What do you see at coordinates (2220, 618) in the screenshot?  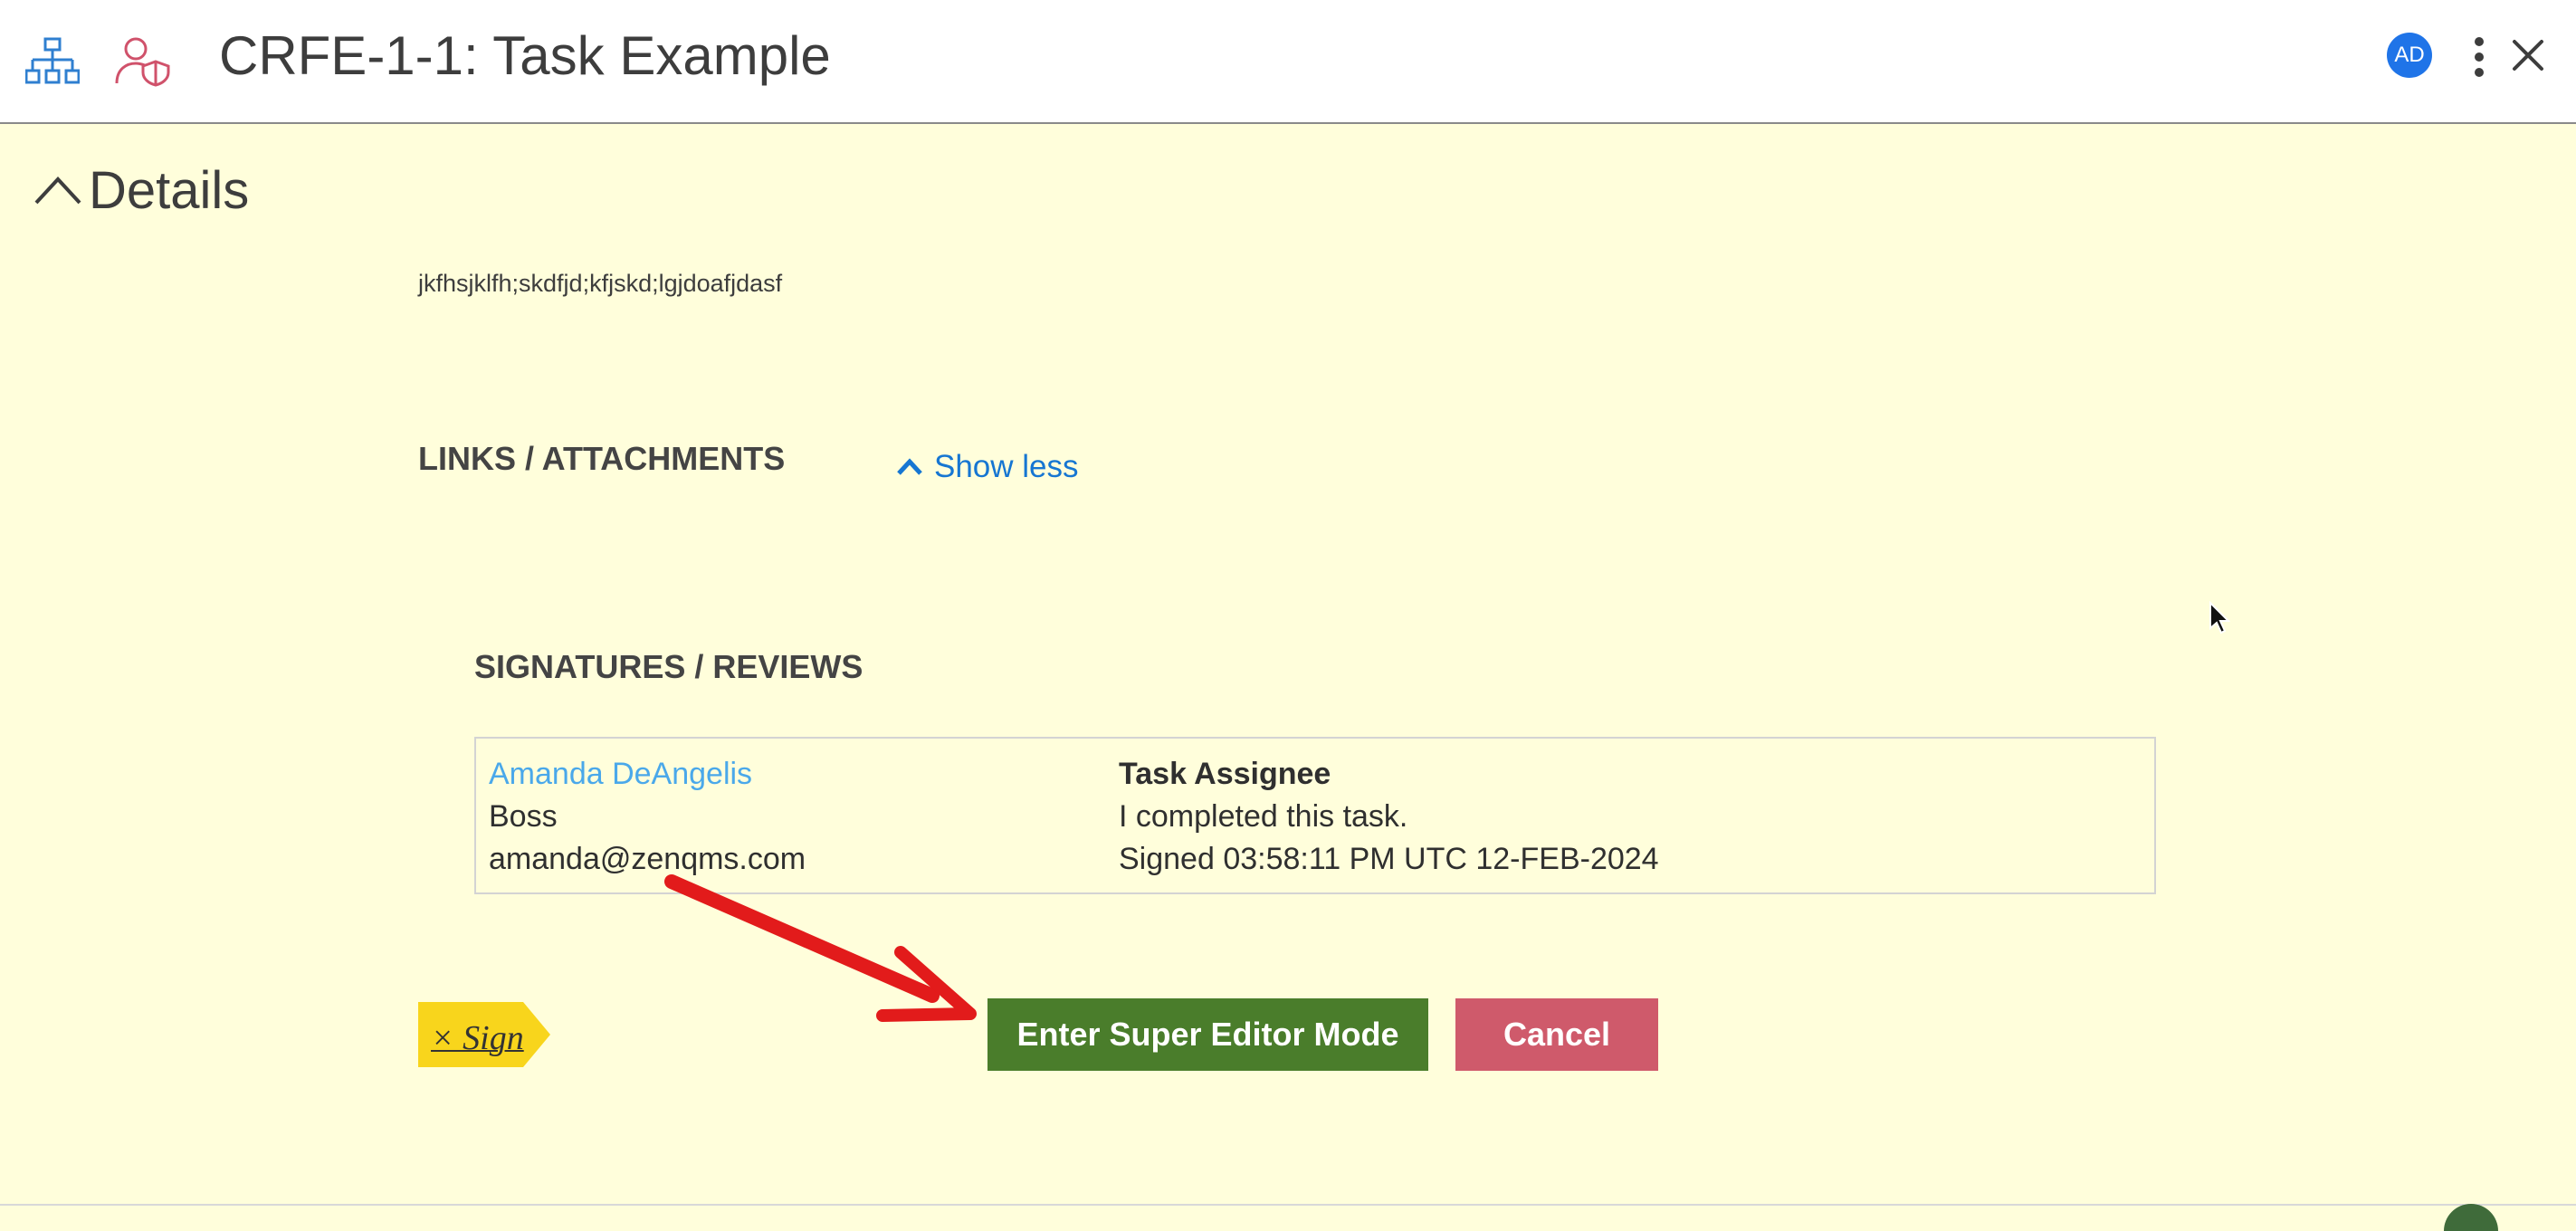 I see `mouse-cursor-icon` at bounding box center [2220, 618].